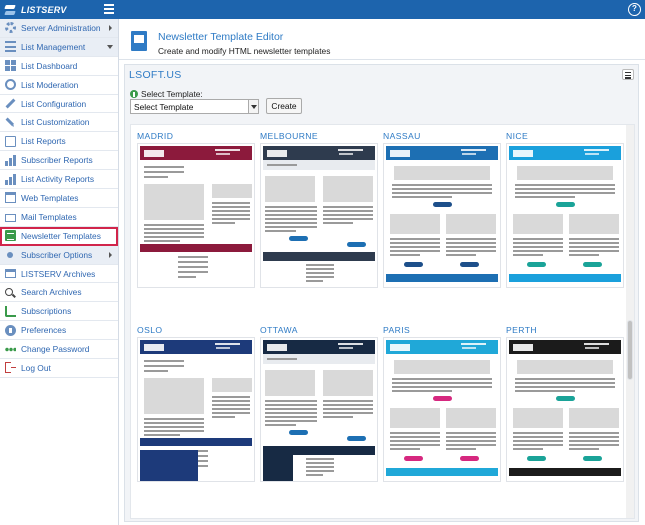 The height and width of the screenshot is (525, 645). I want to click on sidebar-item-list-moderation: List Moderation, so click(59, 85).